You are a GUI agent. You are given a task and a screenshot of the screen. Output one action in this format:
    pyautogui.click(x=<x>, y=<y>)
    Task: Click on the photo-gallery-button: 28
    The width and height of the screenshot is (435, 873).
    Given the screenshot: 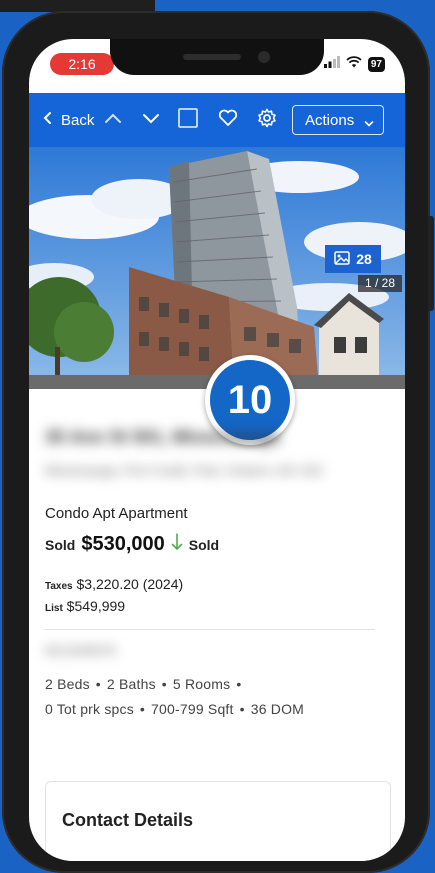 What is the action you would take?
    pyautogui.click(x=353, y=259)
    